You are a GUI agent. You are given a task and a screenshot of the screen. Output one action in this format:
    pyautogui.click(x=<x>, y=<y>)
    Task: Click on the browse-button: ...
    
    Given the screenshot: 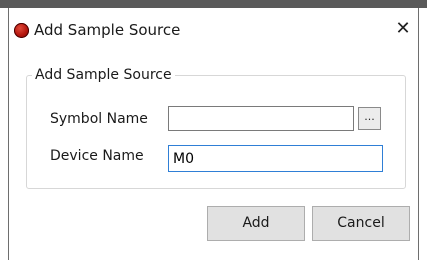 What is the action you would take?
    pyautogui.click(x=369, y=118)
    